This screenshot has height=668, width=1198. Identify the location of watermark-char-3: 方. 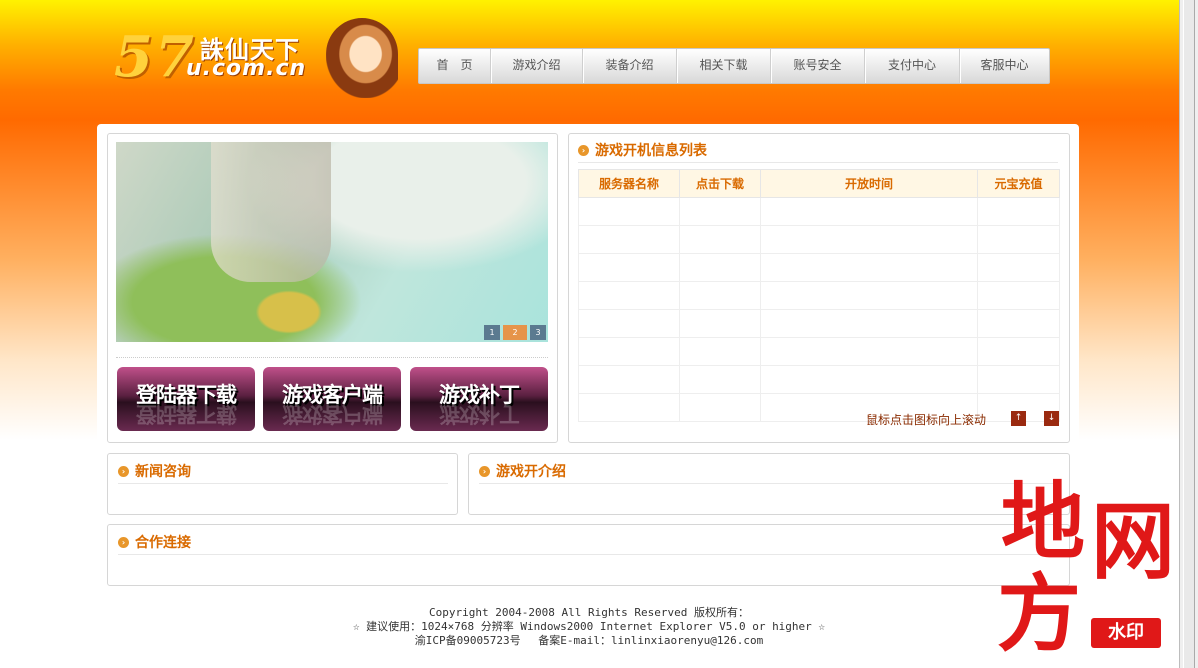
(1039, 613).